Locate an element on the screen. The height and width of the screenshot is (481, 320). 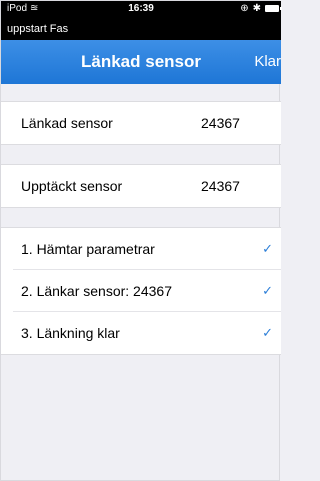
linked-sensor-row: Länkad sensor 24367 is located at coordinates (141, 123).